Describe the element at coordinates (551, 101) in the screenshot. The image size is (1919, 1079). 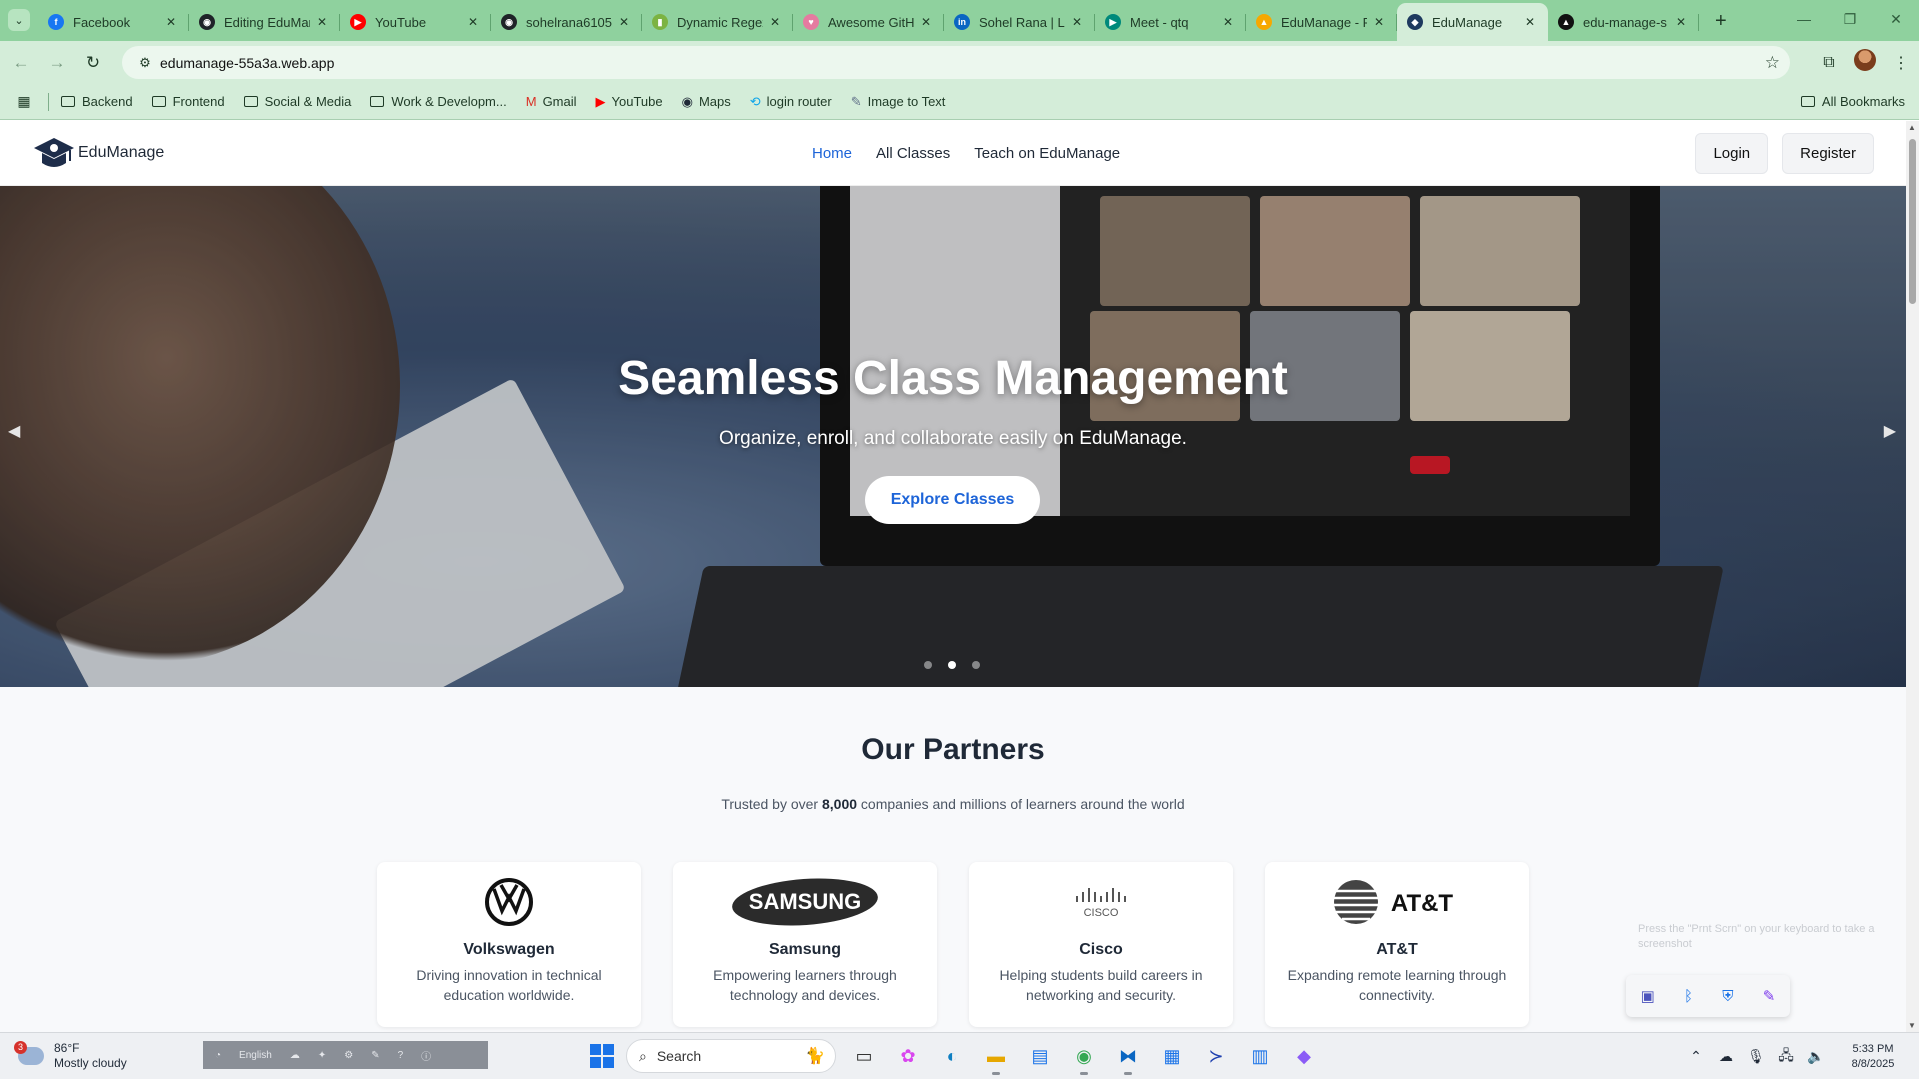
I see `bookmark-item: M Gmail` at that location.